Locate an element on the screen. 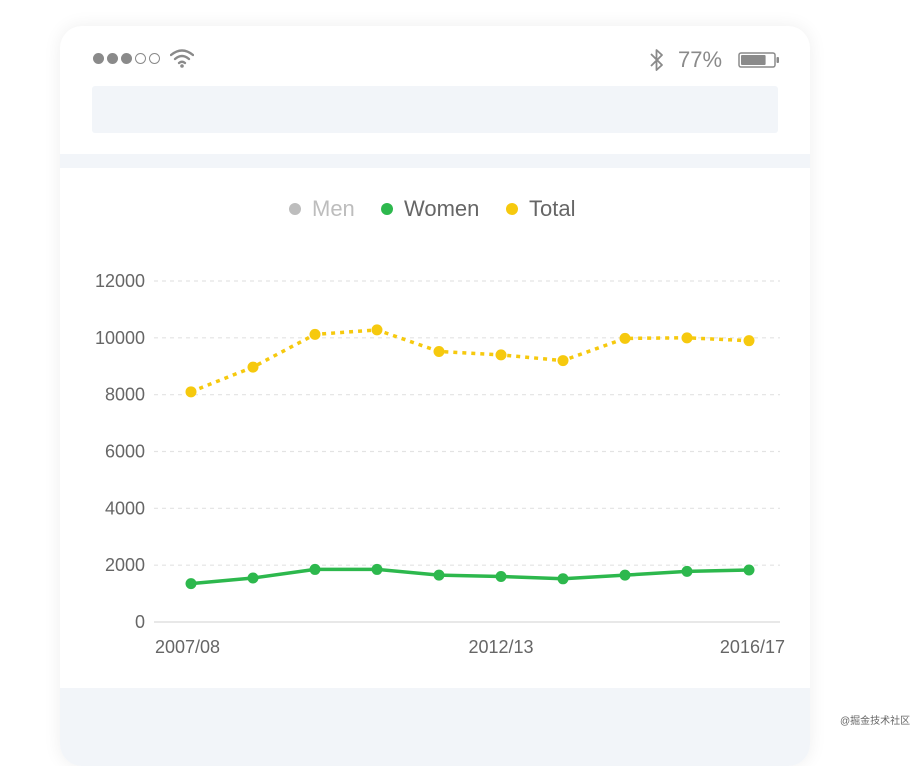  y-tick-label: 12000 is located at coordinates (120, 281).